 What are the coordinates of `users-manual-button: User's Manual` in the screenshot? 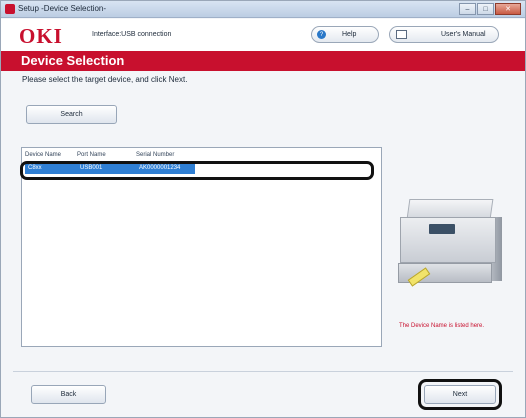 It's located at (444, 34).